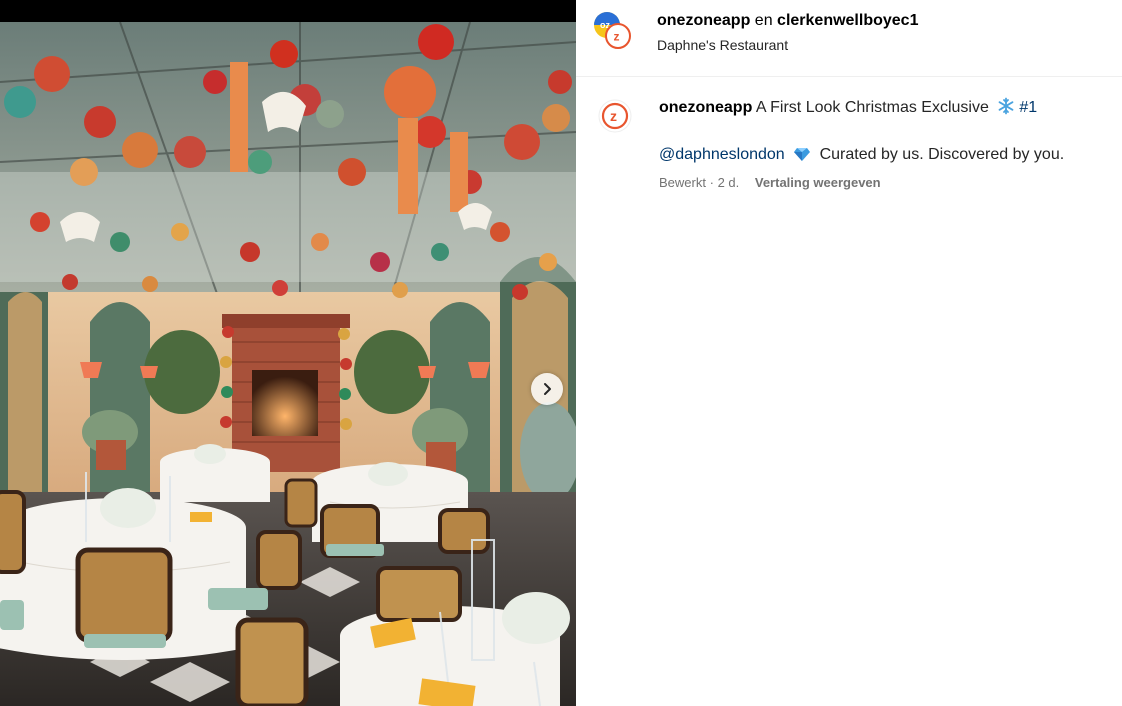 This screenshot has width=1122, height=706. I want to click on author-username-link: onezoneapp, so click(703, 20).